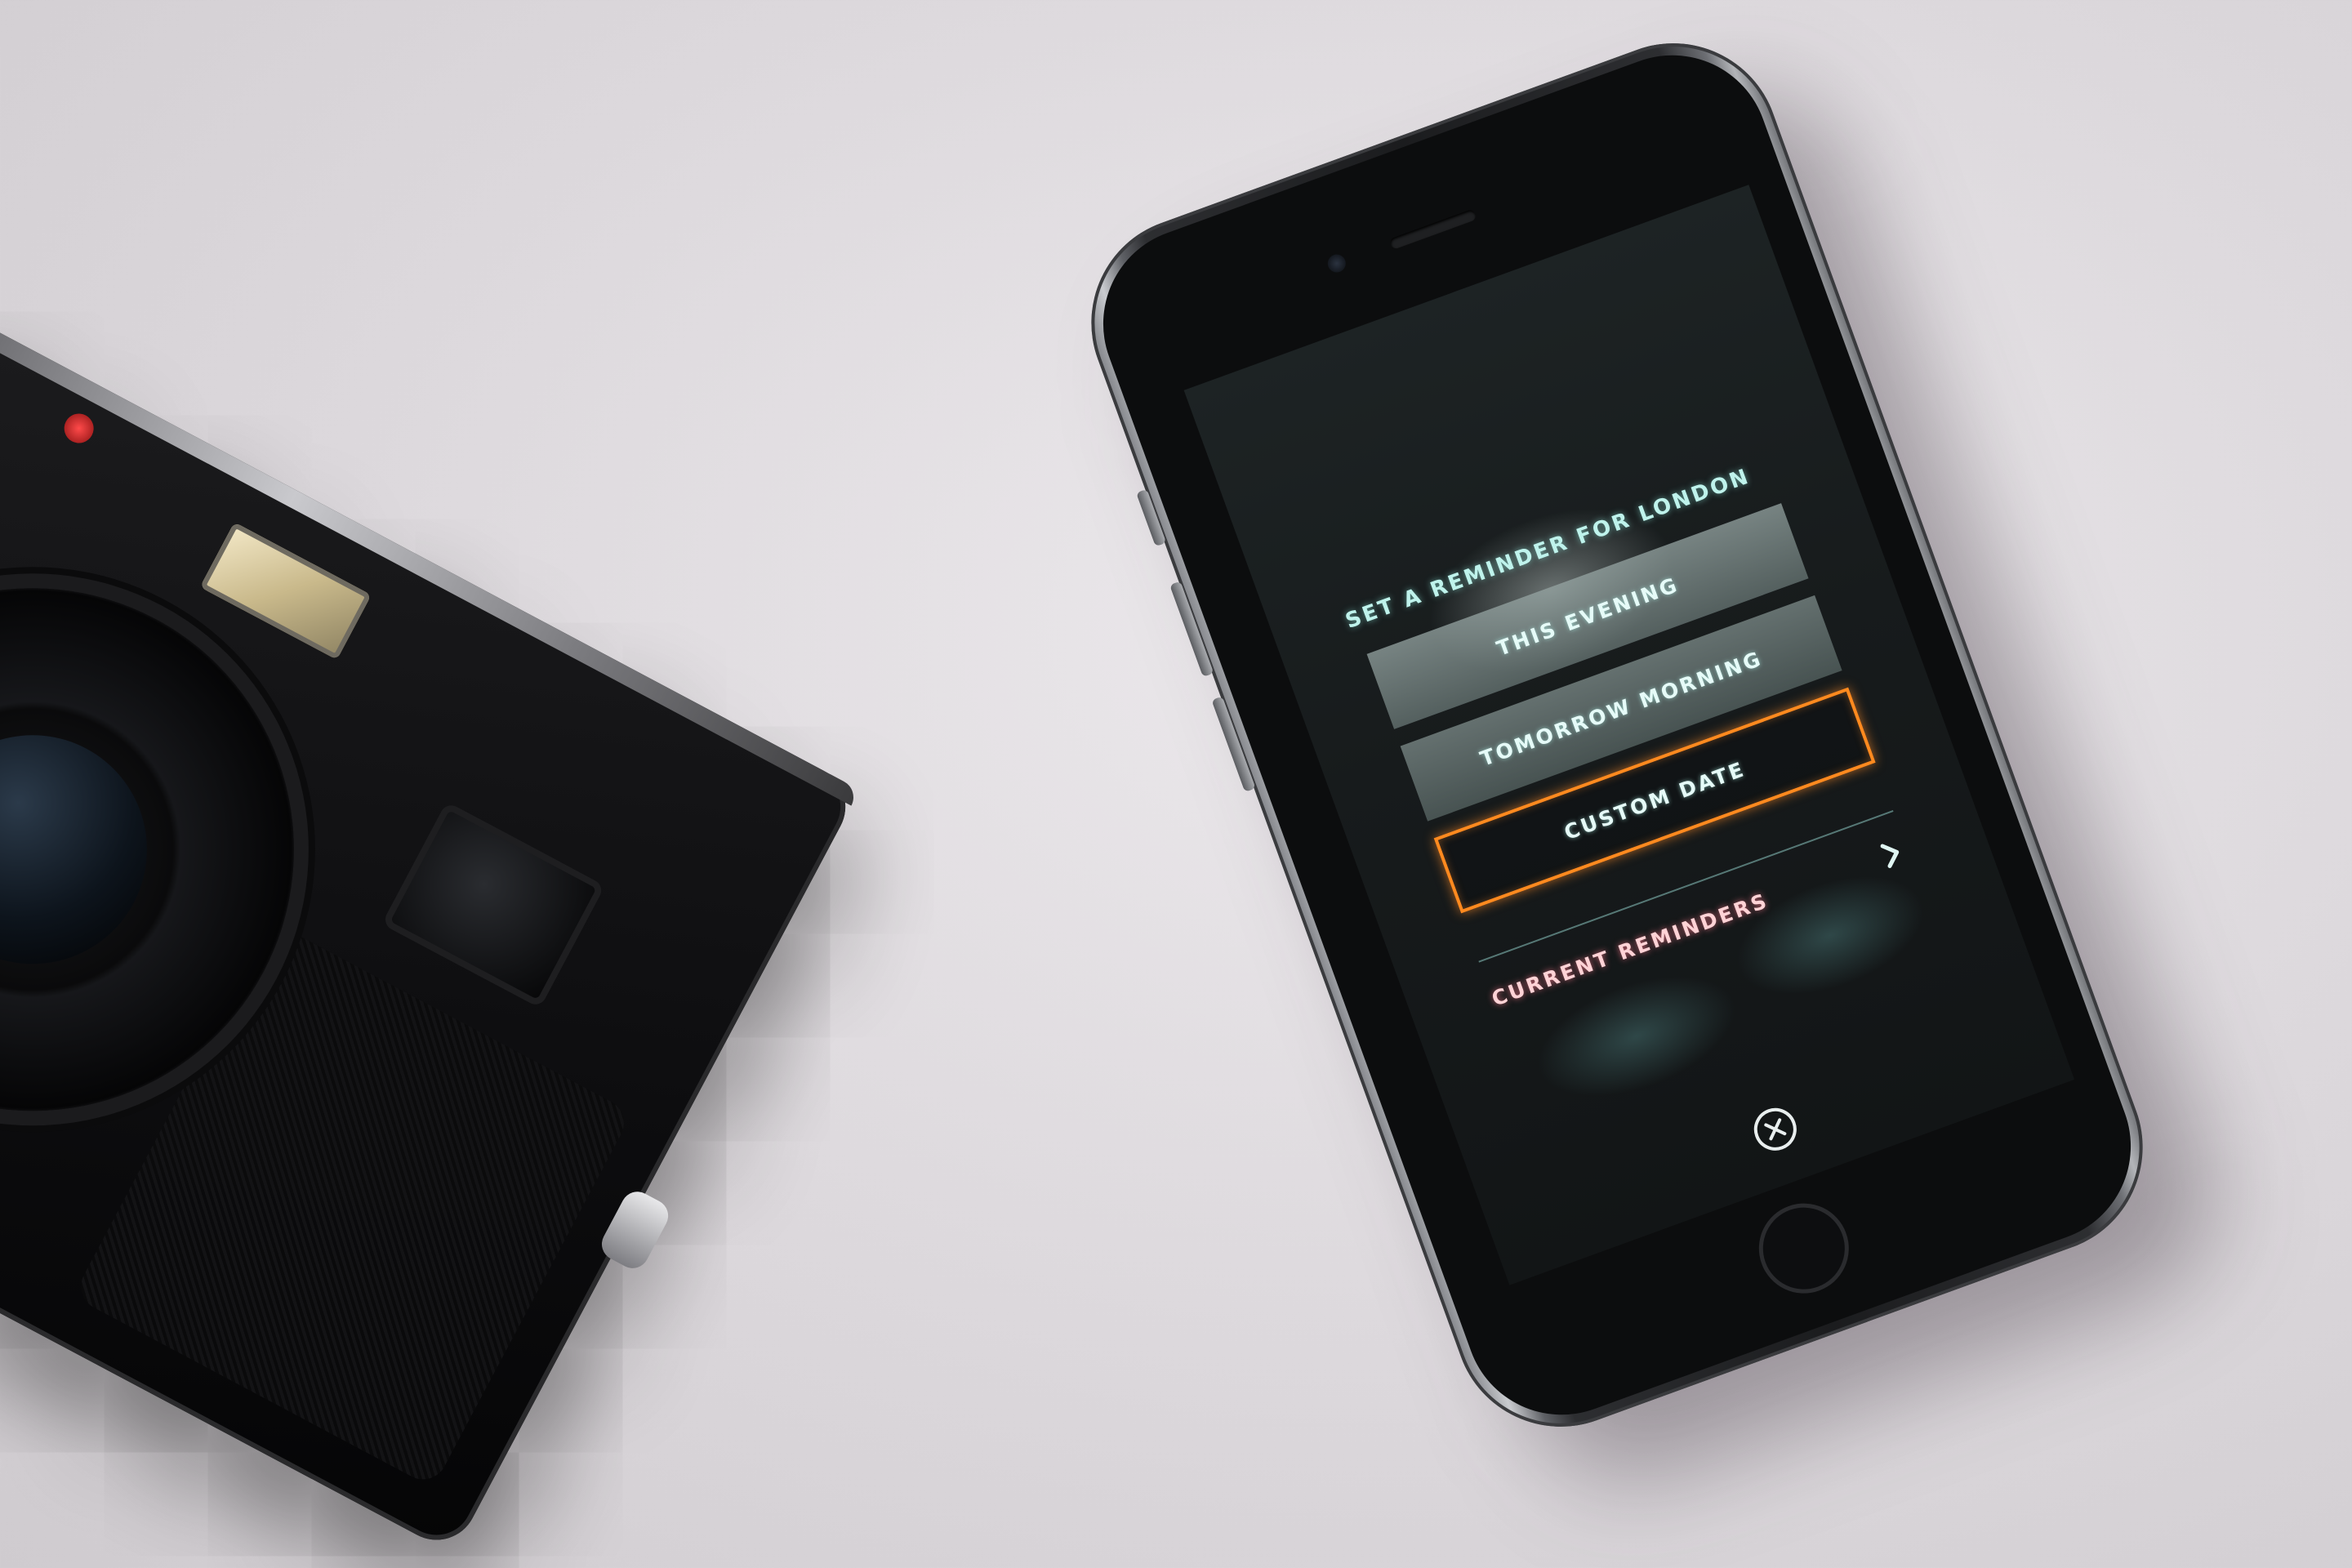  Describe the element at coordinates (1432, 229) in the screenshot. I see `earpiece-speaker` at that location.